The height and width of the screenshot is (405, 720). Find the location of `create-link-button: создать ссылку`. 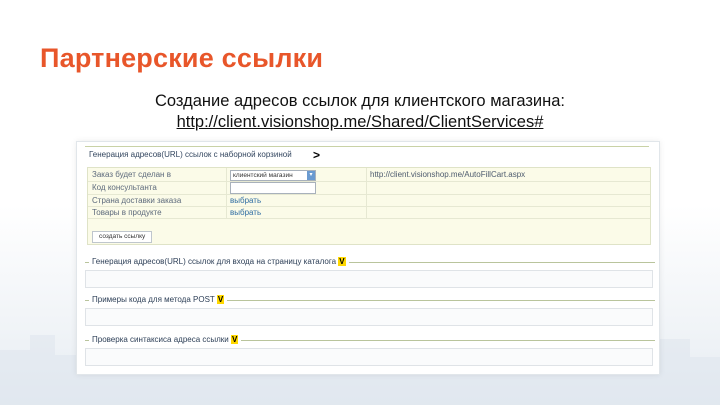

create-link-button: создать ссылку is located at coordinates (122, 237).